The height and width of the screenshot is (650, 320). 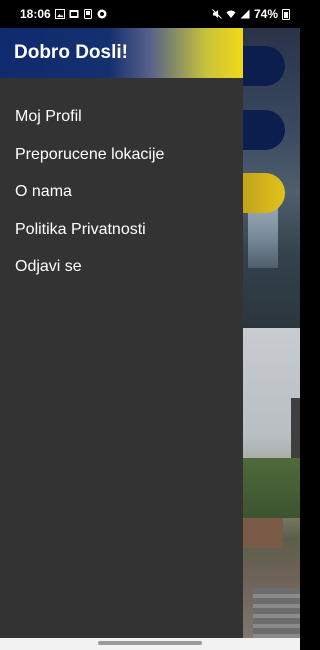 I want to click on circle-notification-icon, so click(x=102, y=14).